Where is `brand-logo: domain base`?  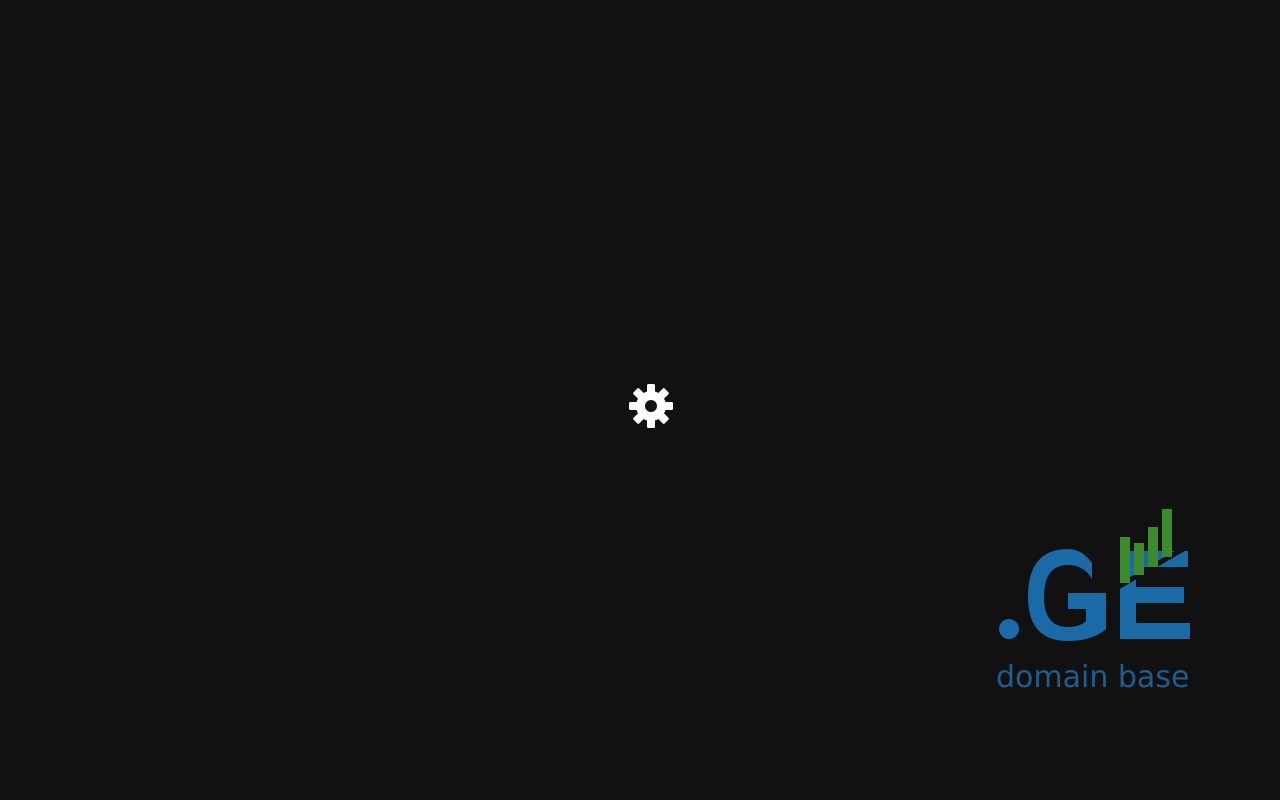 brand-logo: domain base is located at coordinates (1094, 602).